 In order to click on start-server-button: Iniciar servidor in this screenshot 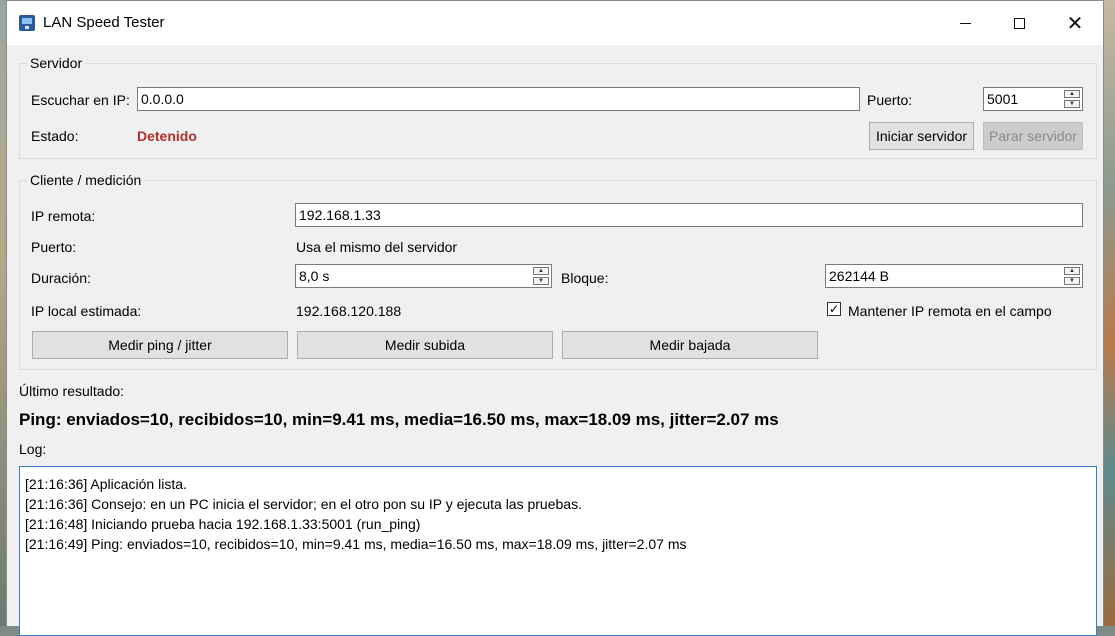, I will do `click(921, 136)`.